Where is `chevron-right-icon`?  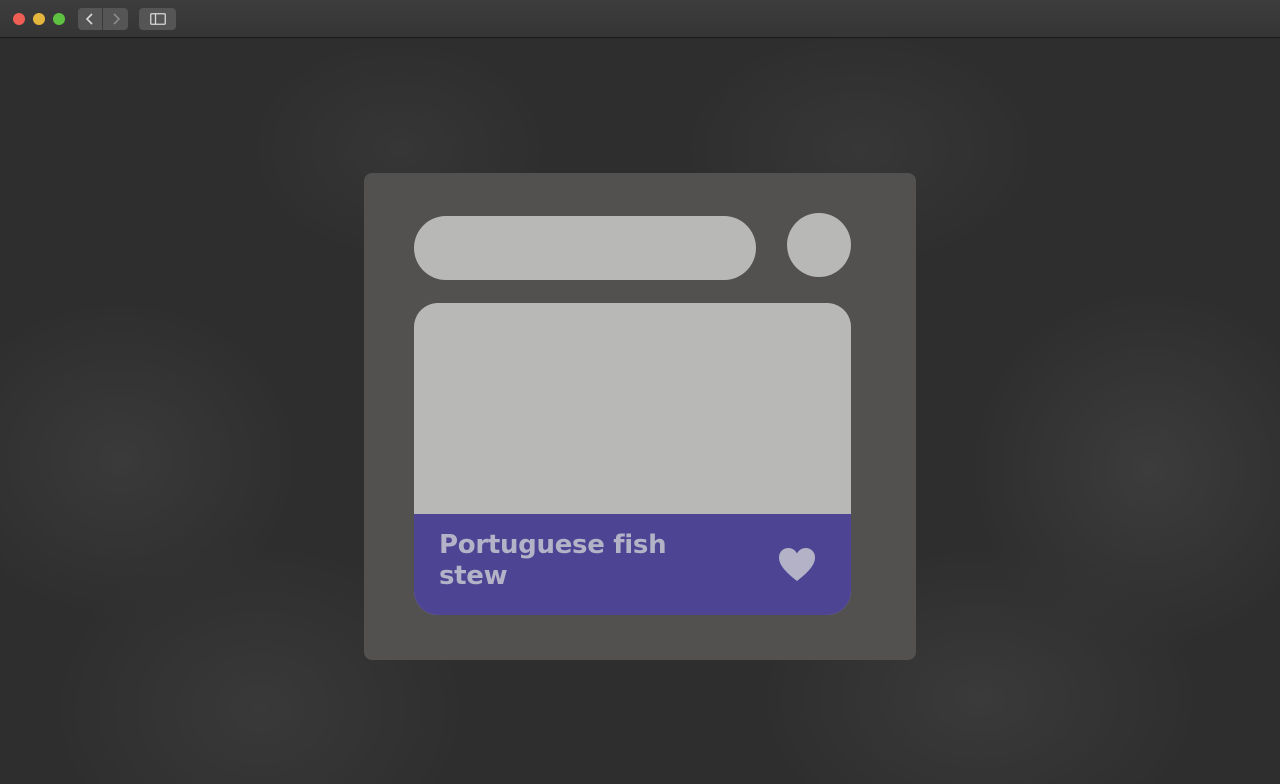 chevron-right-icon is located at coordinates (116, 19).